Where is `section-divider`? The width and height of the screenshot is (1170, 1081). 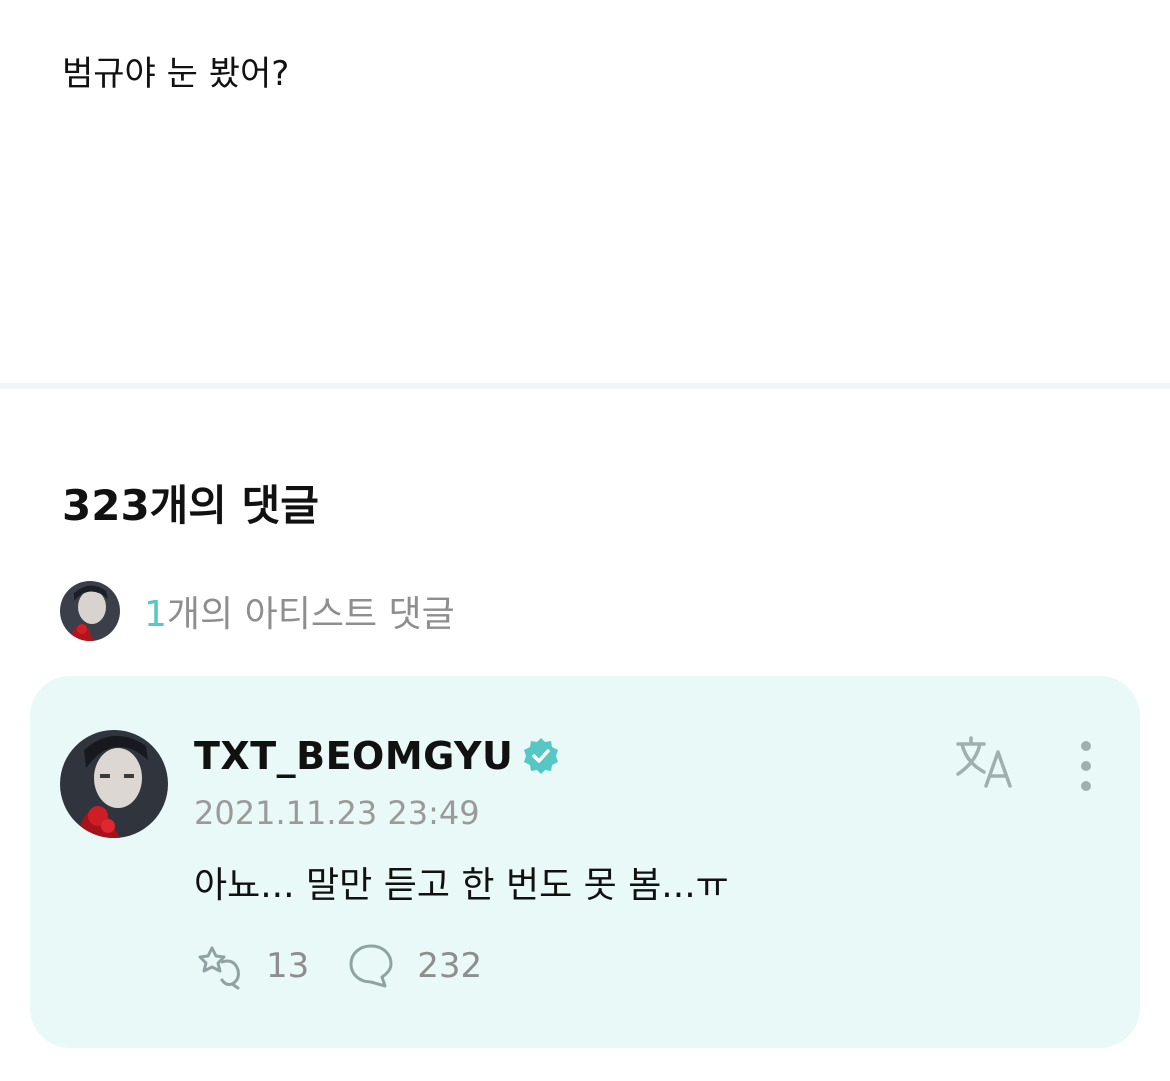 section-divider is located at coordinates (585, 386).